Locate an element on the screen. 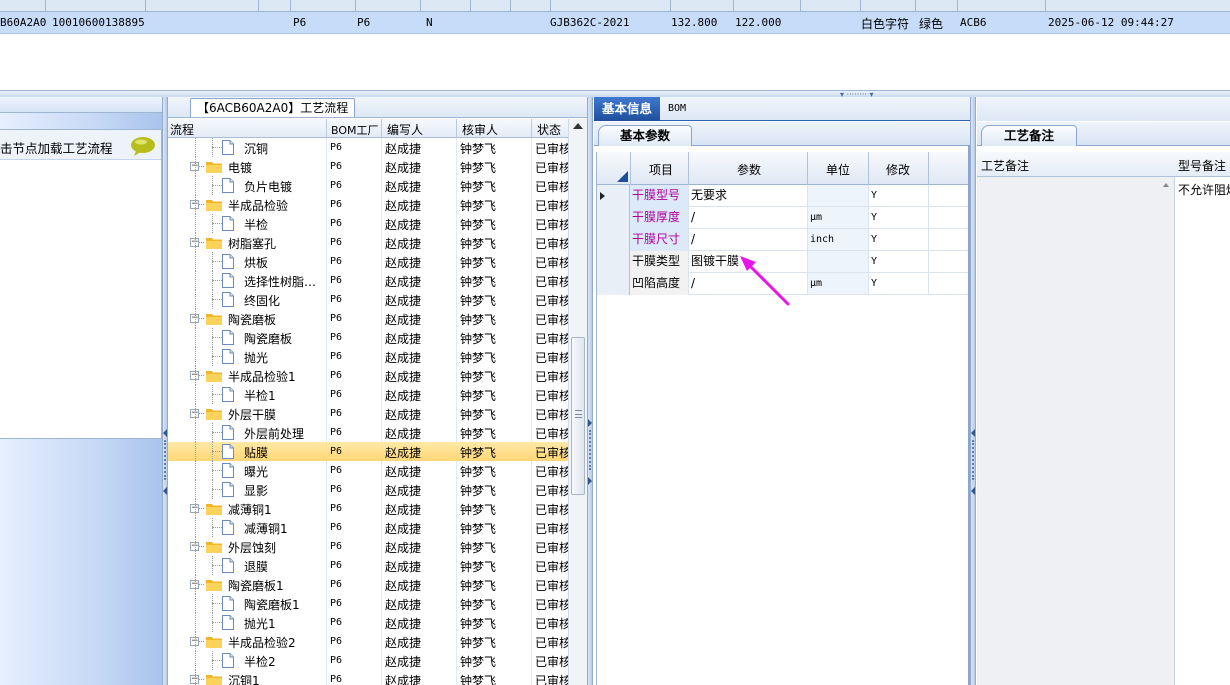  tree-node-label: 半成品检验1 is located at coordinates (262, 377).